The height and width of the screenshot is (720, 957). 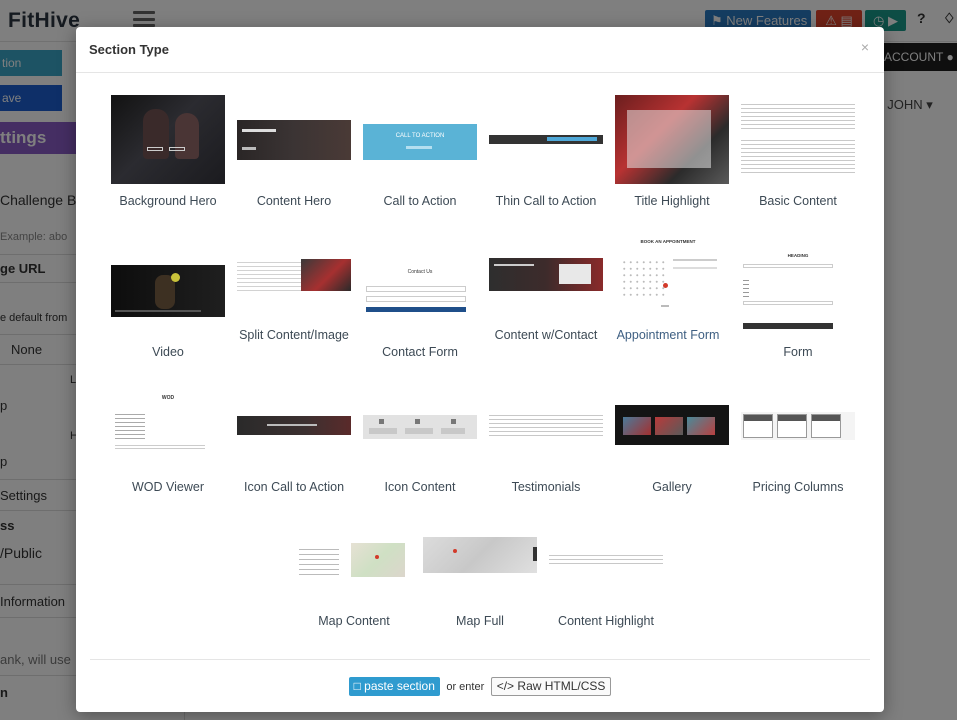 I want to click on tile-label: Icon Call to Action, so click(x=294, y=487).